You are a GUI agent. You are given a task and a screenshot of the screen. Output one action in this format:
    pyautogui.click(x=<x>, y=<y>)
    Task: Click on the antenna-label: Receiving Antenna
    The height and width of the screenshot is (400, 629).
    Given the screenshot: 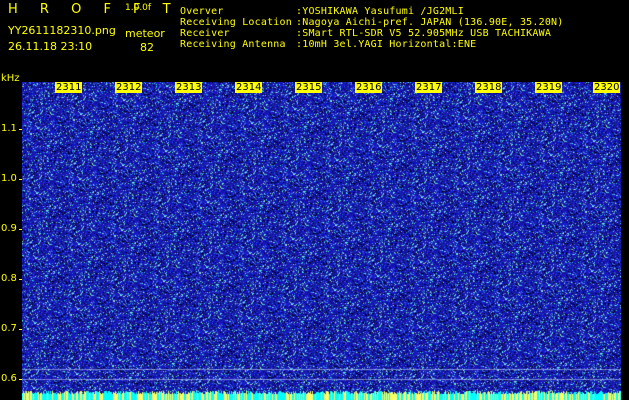 What is the action you would take?
    pyautogui.click(x=233, y=44)
    